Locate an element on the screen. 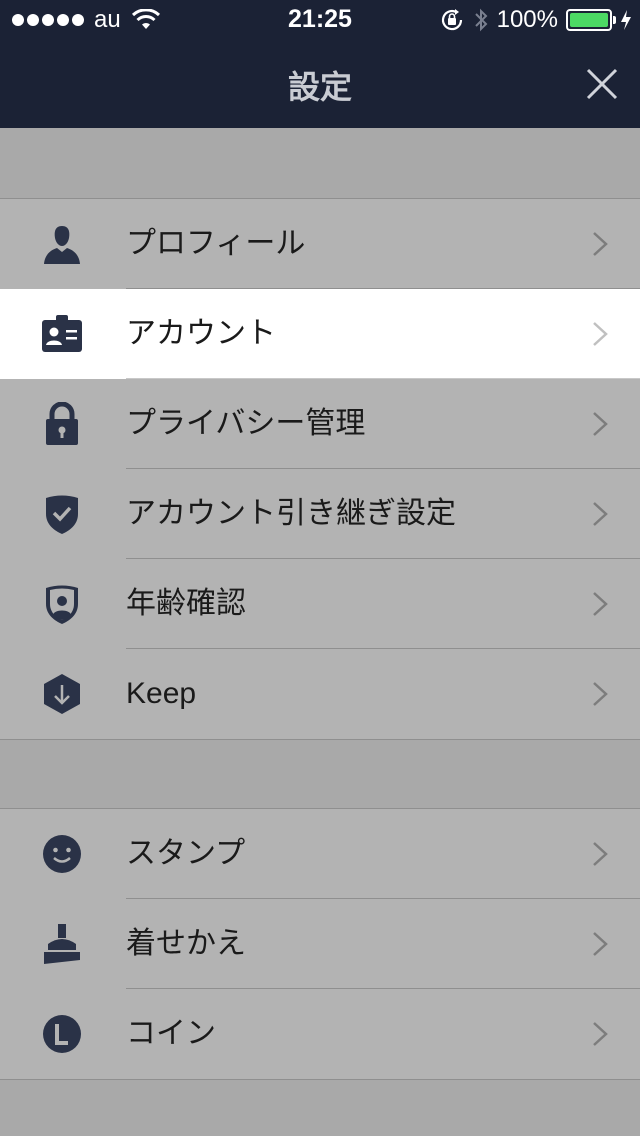 Image resolution: width=640 pixels, height=1136 pixels. top-bar: au 21:25 100% 設定 is located at coordinates (320, 64).